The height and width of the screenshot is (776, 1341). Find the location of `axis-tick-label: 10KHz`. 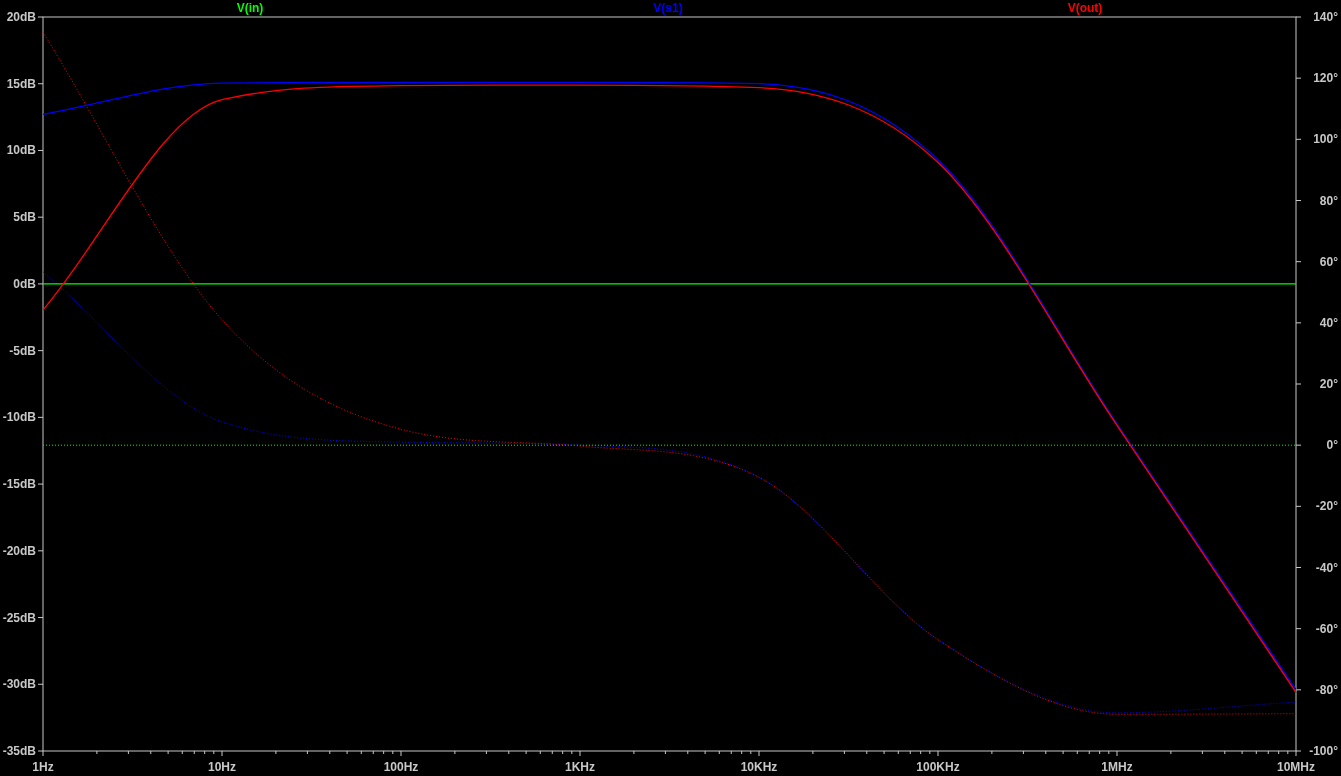

axis-tick-label: 10KHz is located at coordinates (759, 767).